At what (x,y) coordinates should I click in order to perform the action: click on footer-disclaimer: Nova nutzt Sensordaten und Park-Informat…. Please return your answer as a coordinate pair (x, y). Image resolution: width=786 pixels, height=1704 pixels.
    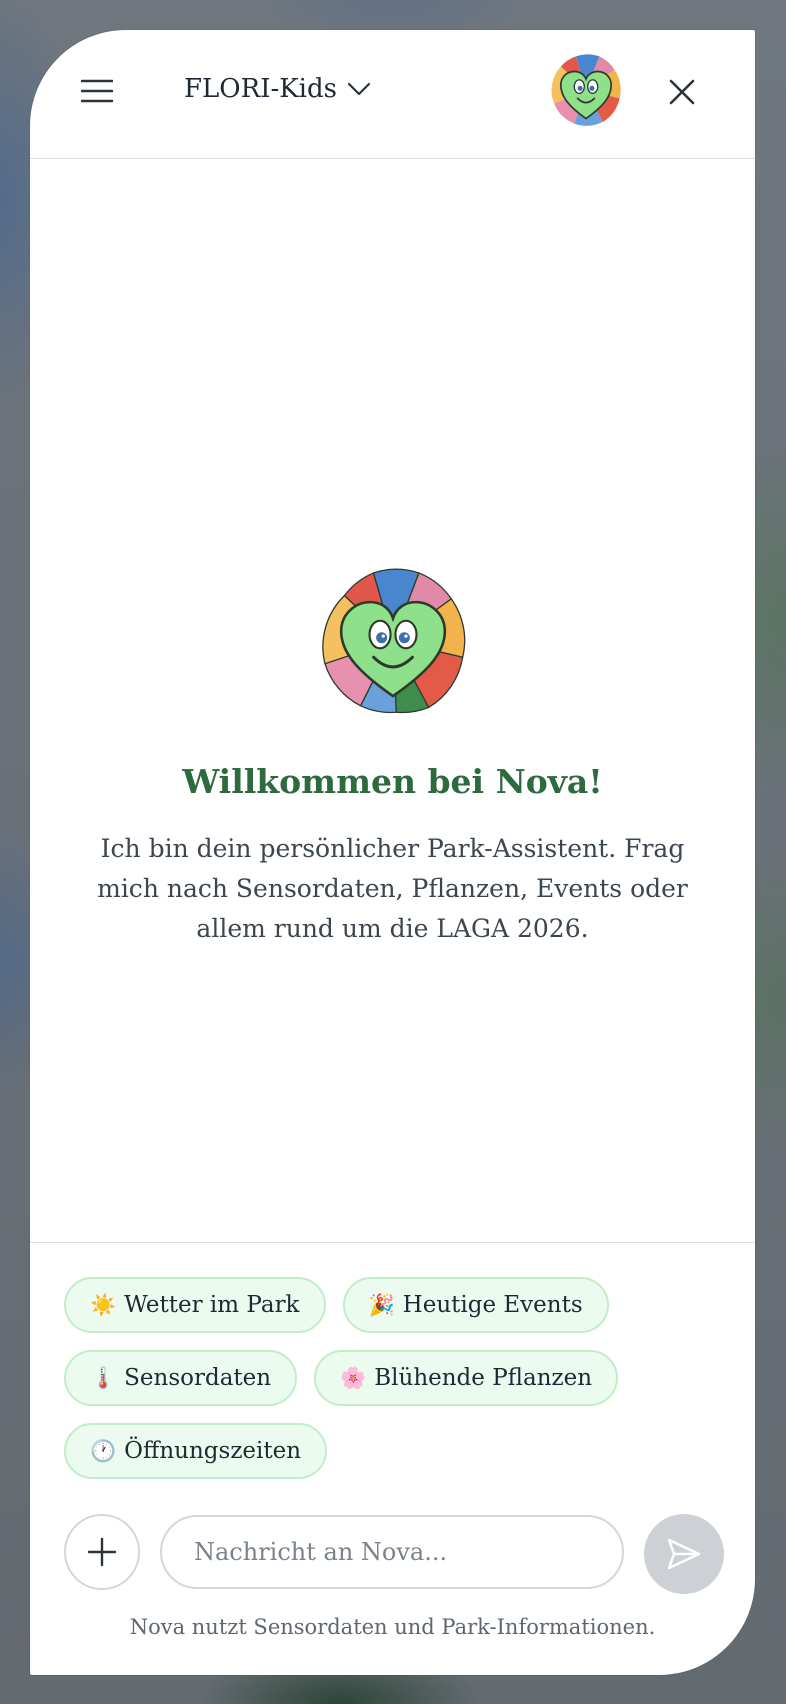
    Looking at the image, I should click on (392, 1627).